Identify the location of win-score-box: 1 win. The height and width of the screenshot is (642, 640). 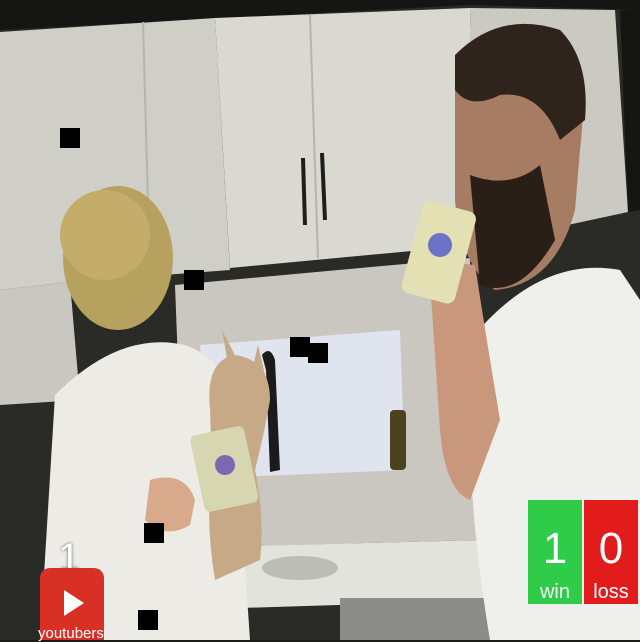
(555, 552).